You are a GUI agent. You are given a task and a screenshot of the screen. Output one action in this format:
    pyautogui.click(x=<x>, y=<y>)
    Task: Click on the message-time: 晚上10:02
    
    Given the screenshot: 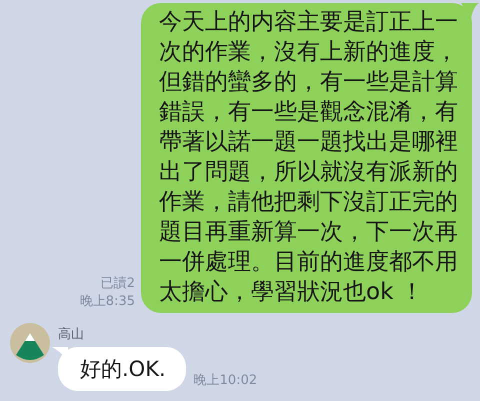 What is the action you would take?
    pyautogui.click(x=226, y=381)
    